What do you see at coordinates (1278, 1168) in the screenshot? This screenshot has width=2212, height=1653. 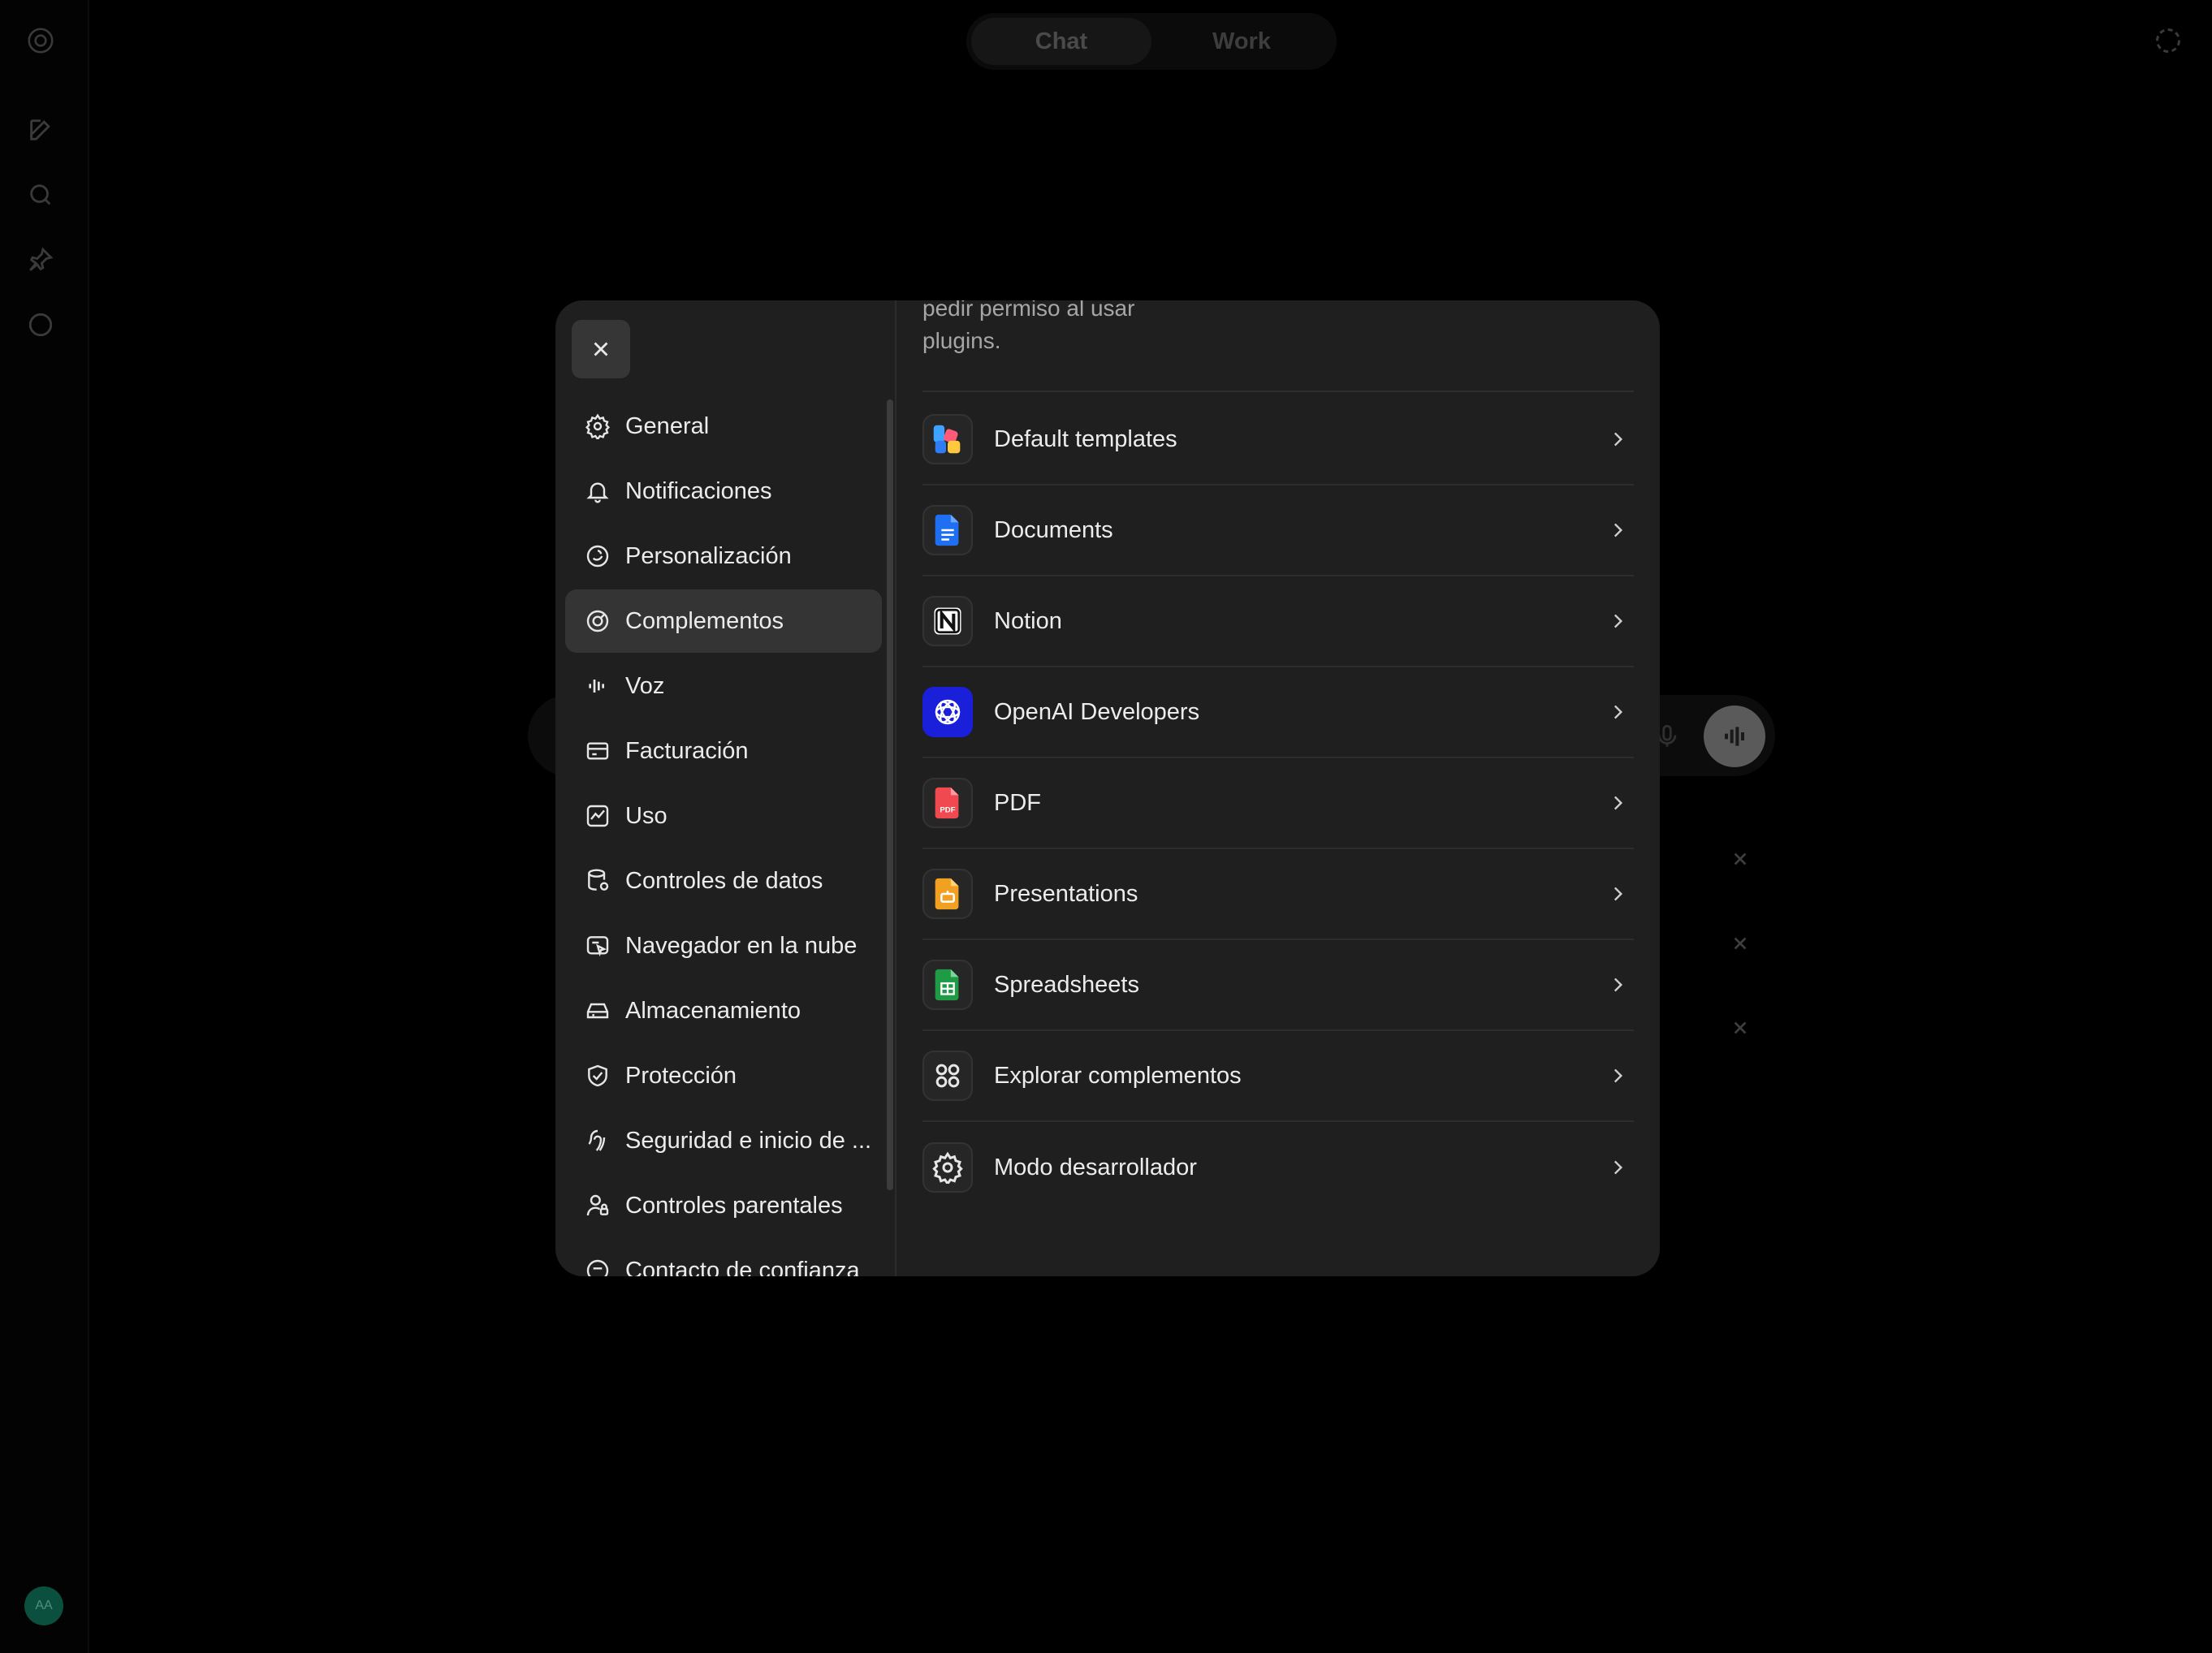 I see `plugin-row-modo-desarrollador: Modo desarrollador` at bounding box center [1278, 1168].